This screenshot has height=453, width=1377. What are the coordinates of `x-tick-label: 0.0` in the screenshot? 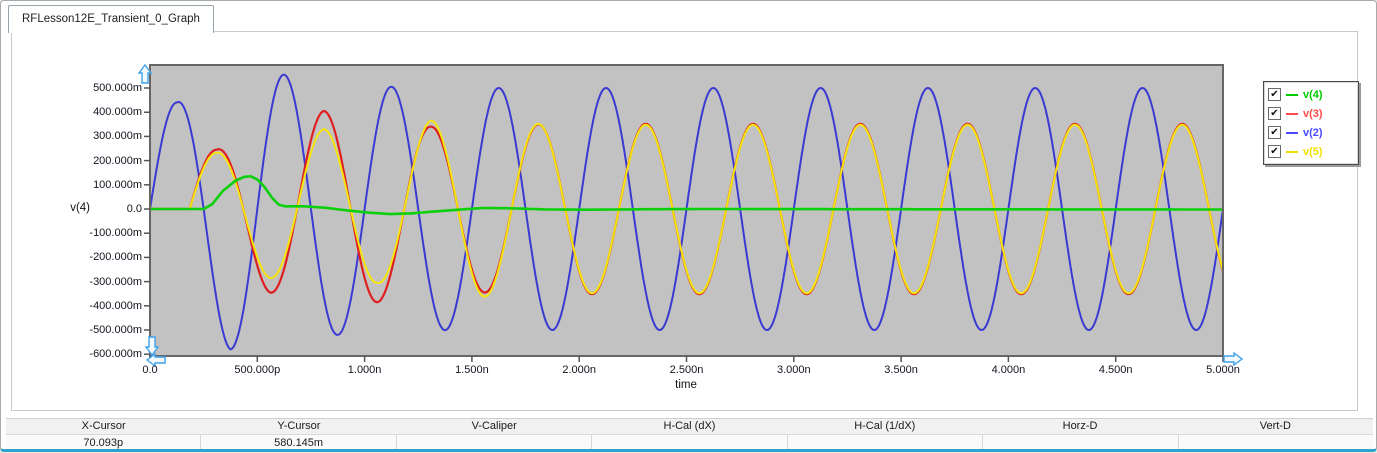 It's located at (150, 370).